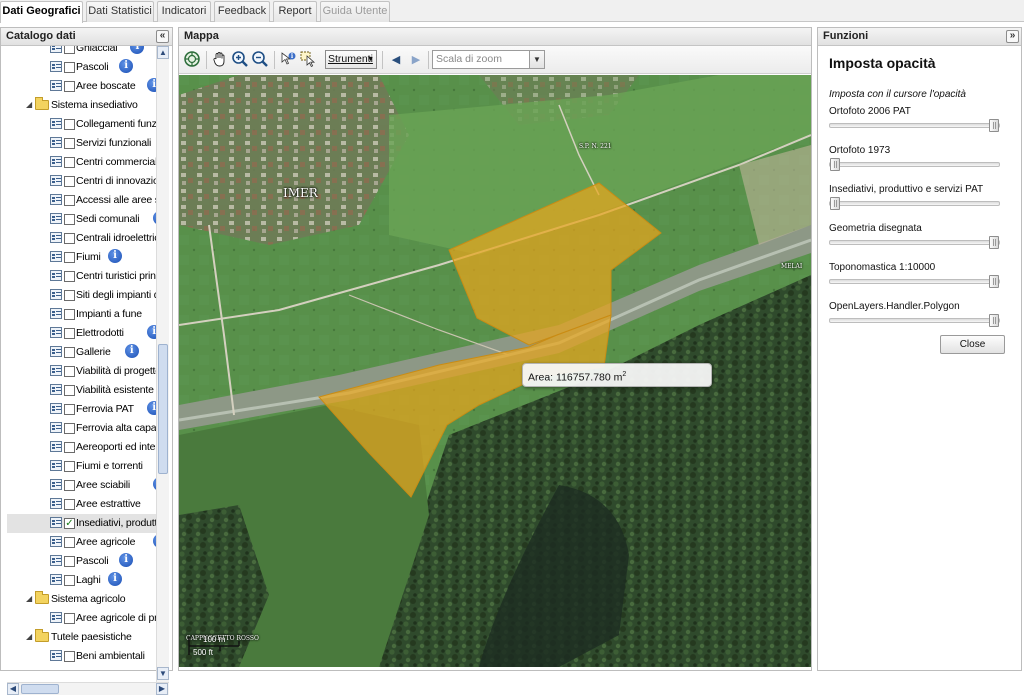  Describe the element at coordinates (1012, 36) in the screenshot. I see `double-chevron-right-icon: »` at that location.